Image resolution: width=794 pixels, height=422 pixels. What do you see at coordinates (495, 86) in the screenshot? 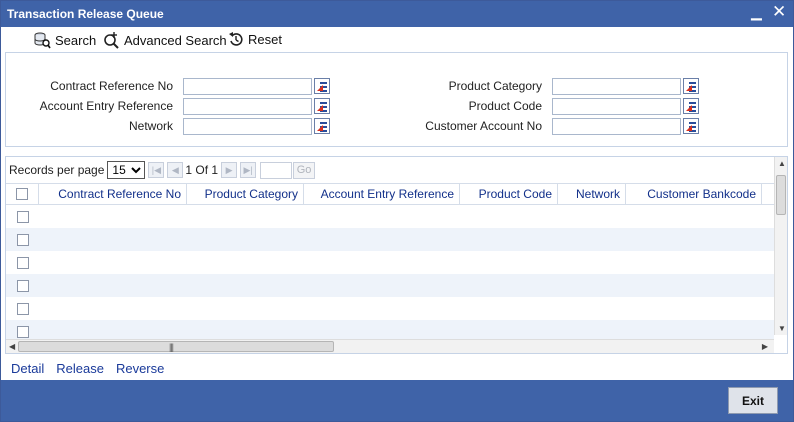
I see `product-category-label: Product Category` at bounding box center [495, 86].